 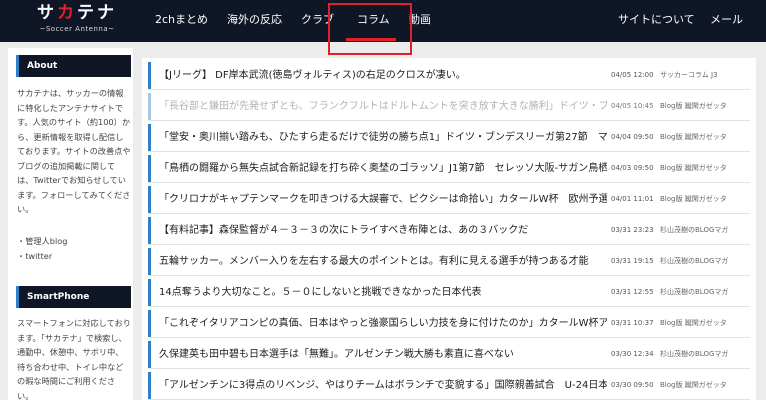 What do you see at coordinates (383, 354) in the screenshot?
I see `article-title: 久保建英も田中碧も日本選手は「無難」。アルゼンチン戦大勝も素直に喜べない` at bounding box center [383, 354].